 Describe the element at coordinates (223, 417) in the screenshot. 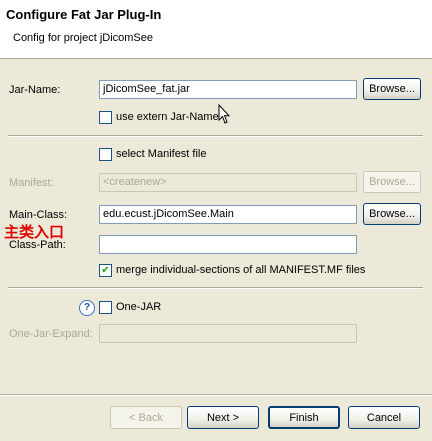

I see `next-button: Next >` at that location.